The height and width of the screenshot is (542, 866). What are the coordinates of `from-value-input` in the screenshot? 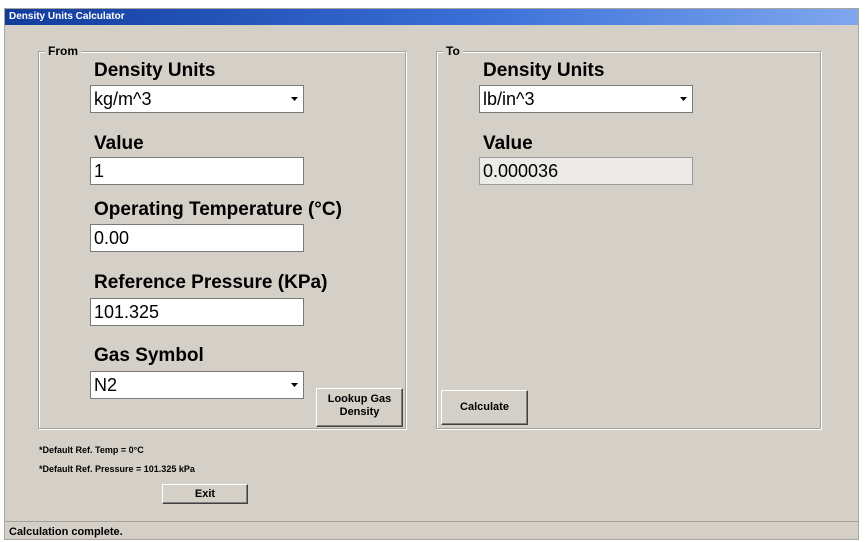 It's located at (197, 171).